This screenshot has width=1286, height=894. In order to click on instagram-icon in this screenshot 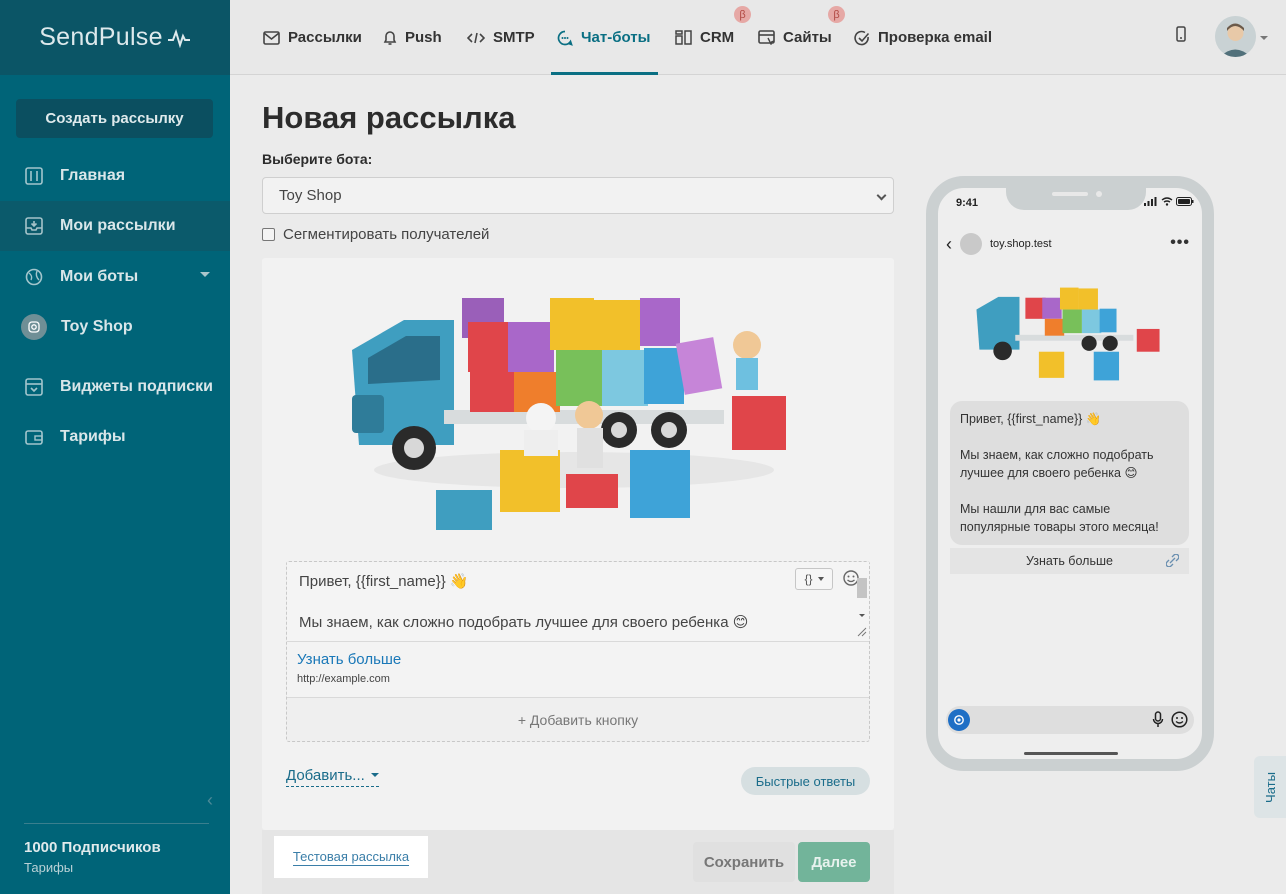, I will do `click(34, 327)`.